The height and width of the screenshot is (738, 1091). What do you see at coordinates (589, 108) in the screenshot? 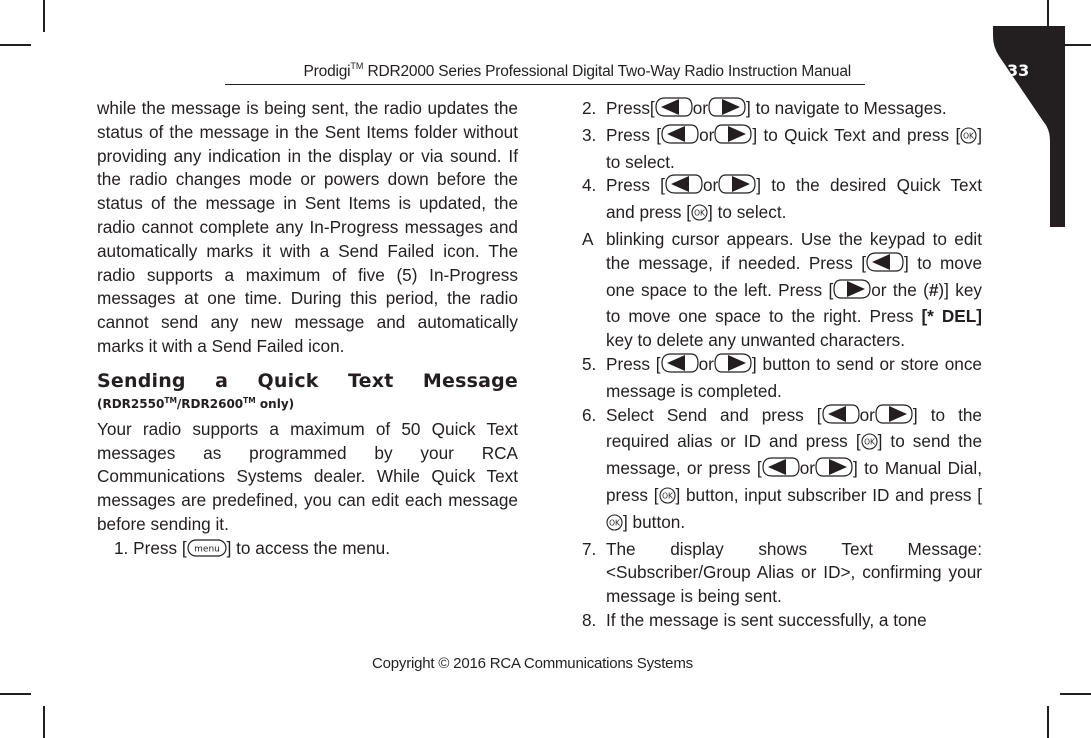
I see `step-number: 2.` at bounding box center [589, 108].